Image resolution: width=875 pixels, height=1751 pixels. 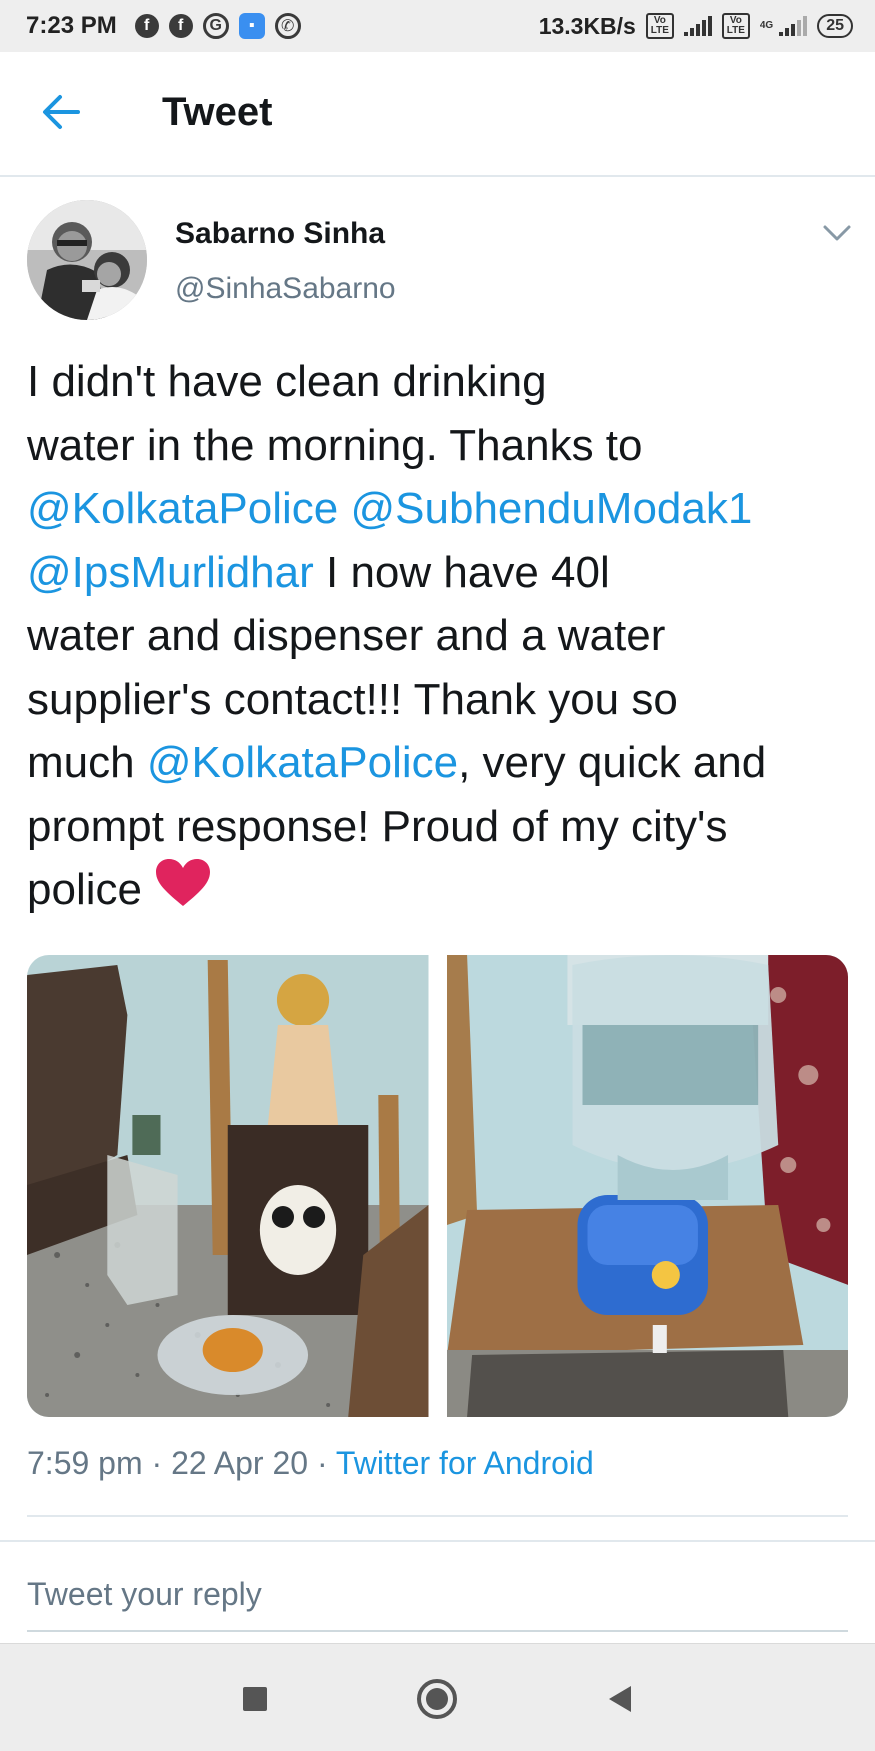 I want to click on network-speed: 13.3KB/s, so click(x=587, y=25).